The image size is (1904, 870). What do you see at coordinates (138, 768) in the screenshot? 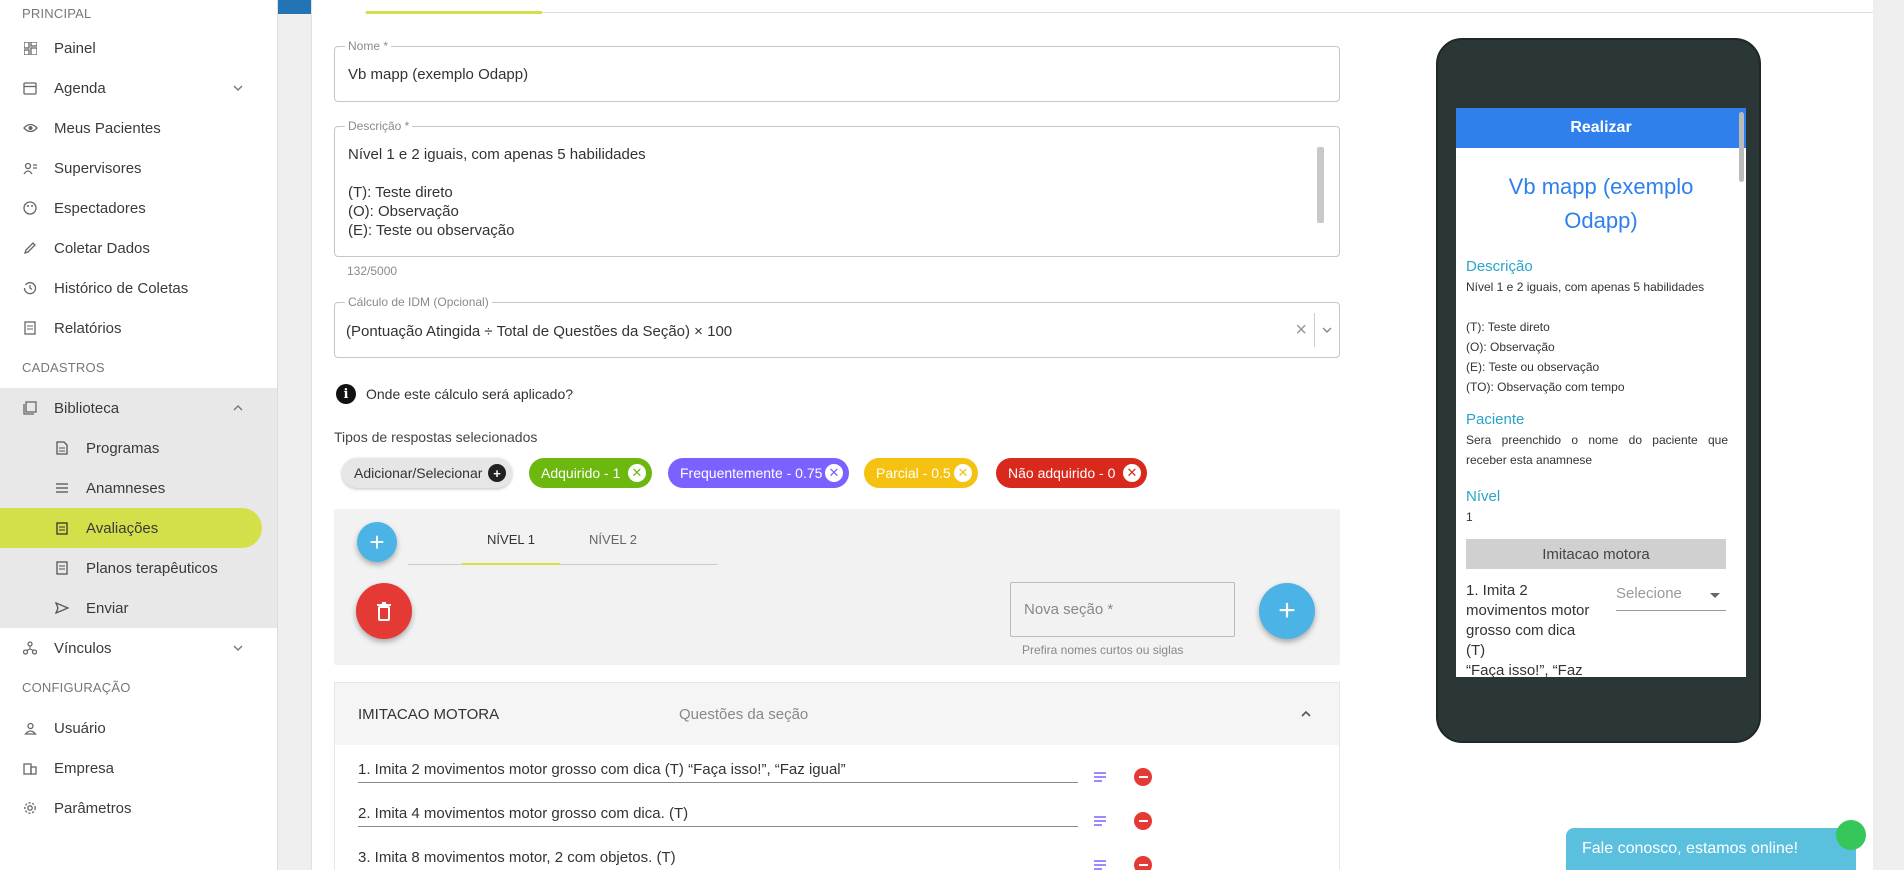
I see `sidebar-item-empresa: Empresa` at bounding box center [138, 768].